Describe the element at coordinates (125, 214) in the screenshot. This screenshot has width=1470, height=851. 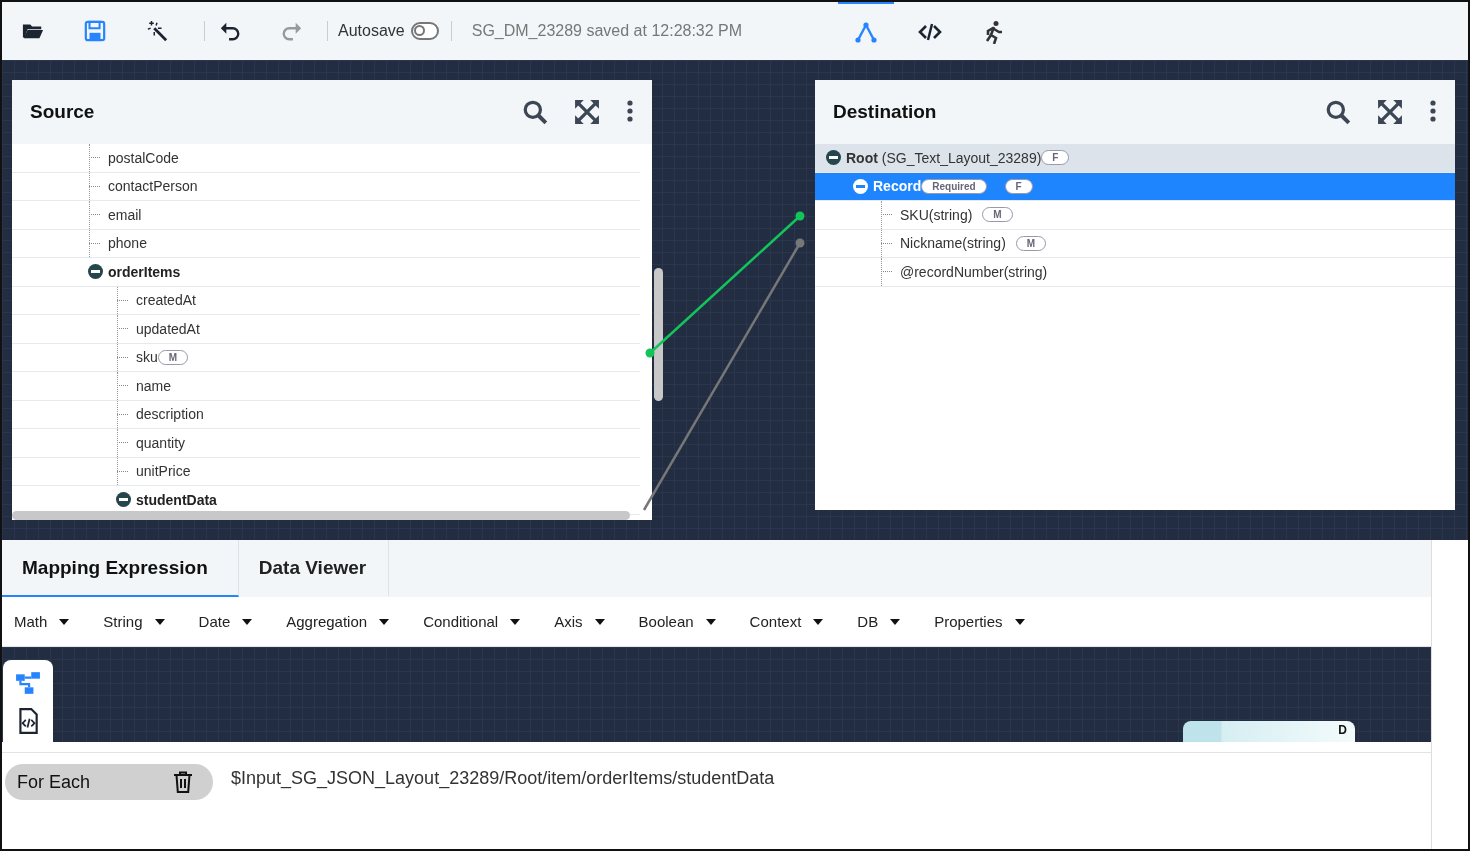
I see `tree-item: email` at that location.